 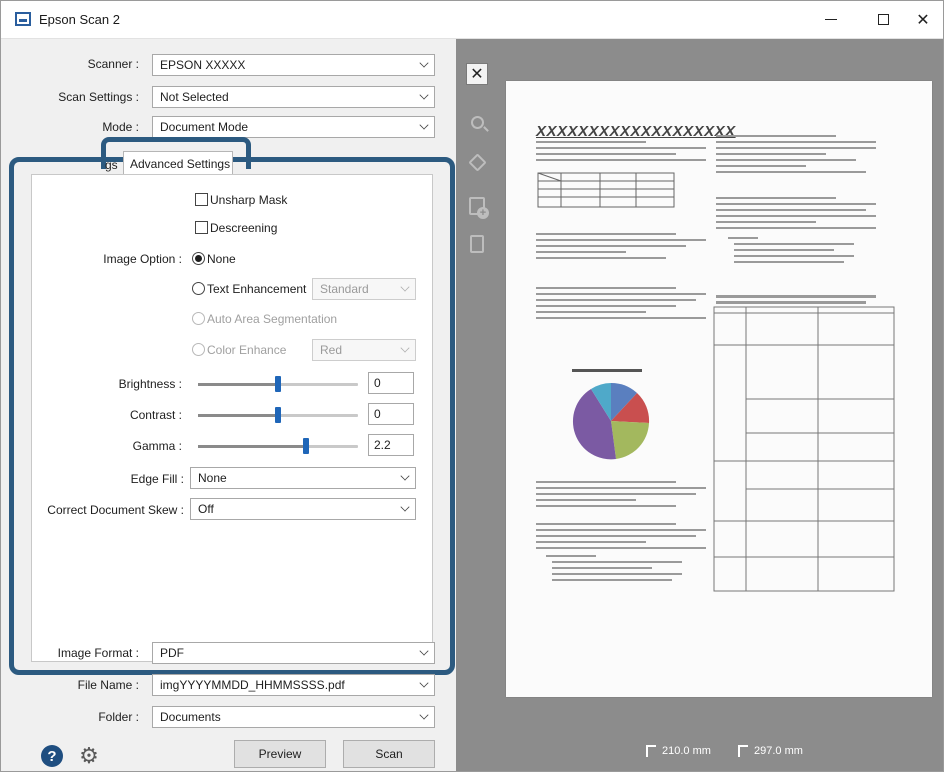 I want to click on width-icon, so click(x=651, y=751).